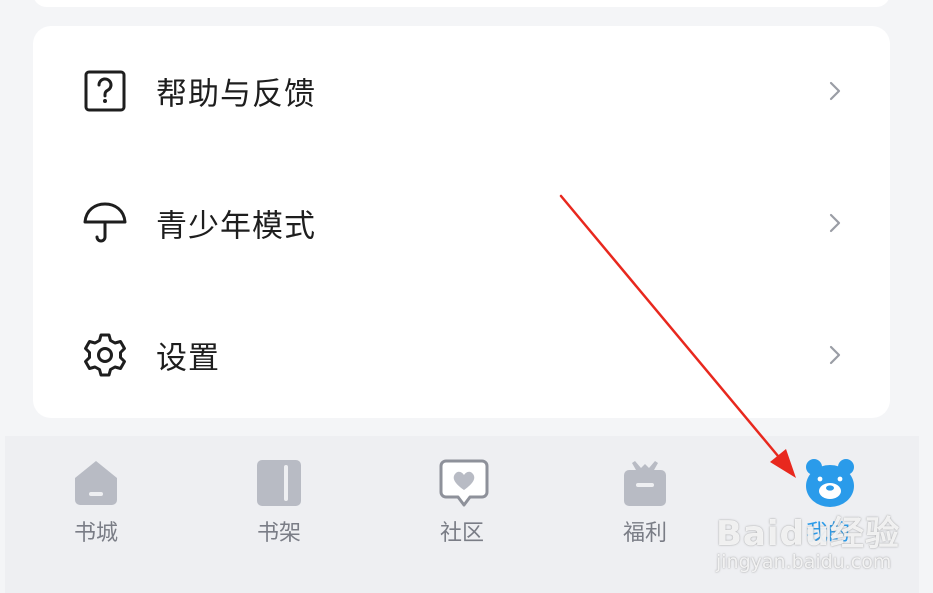 The image size is (933, 593). What do you see at coordinates (105, 223) in the screenshot?
I see `umbrella-icon` at bounding box center [105, 223].